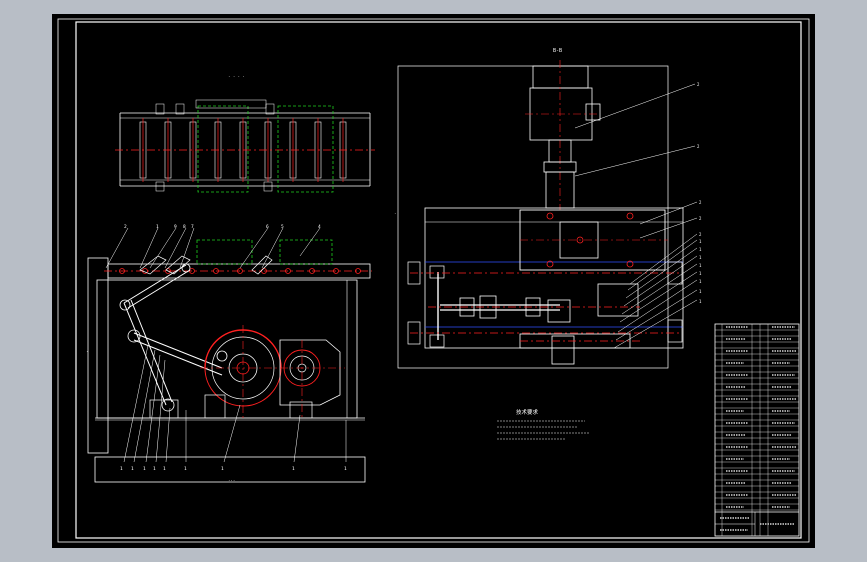  I want to click on svg-text: 6, so click(267, 227).